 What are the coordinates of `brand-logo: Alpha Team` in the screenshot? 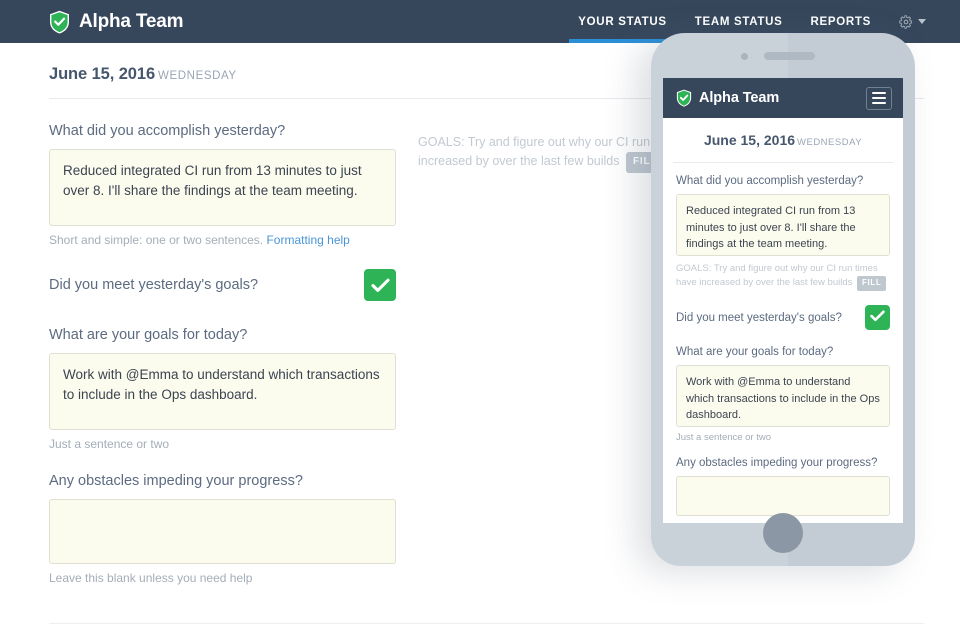 It's located at (116, 22).